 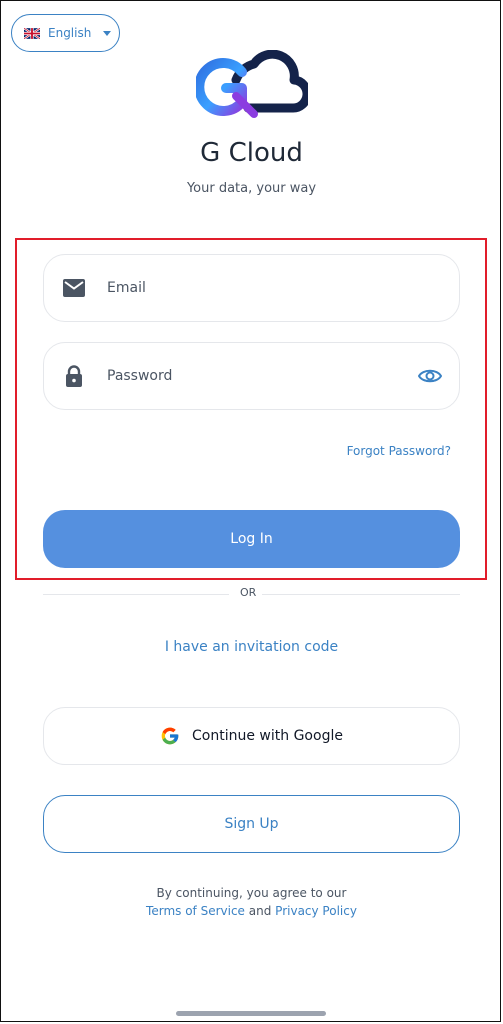 What do you see at coordinates (136, 594) in the screenshot?
I see `divider-line-left` at bounding box center [136, 594].